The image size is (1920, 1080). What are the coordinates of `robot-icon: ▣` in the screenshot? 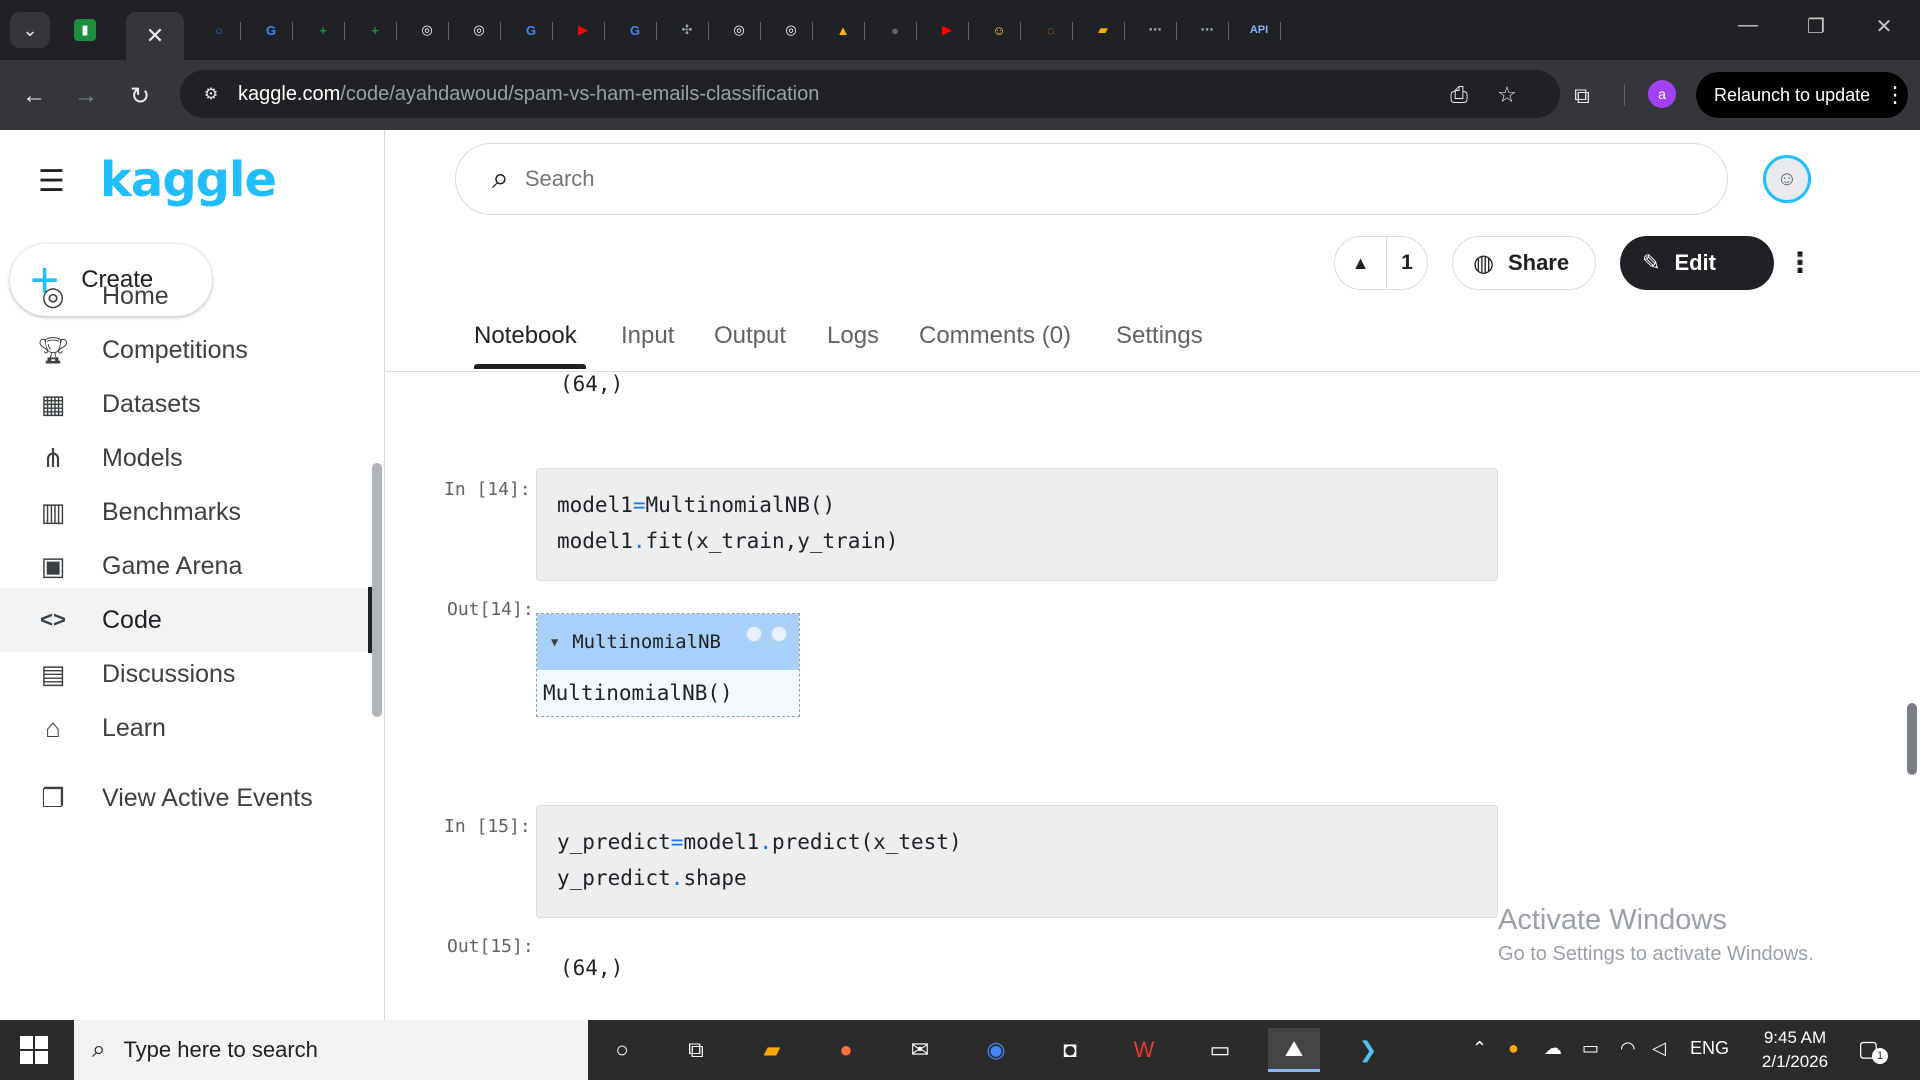 It's located at (53, 565).